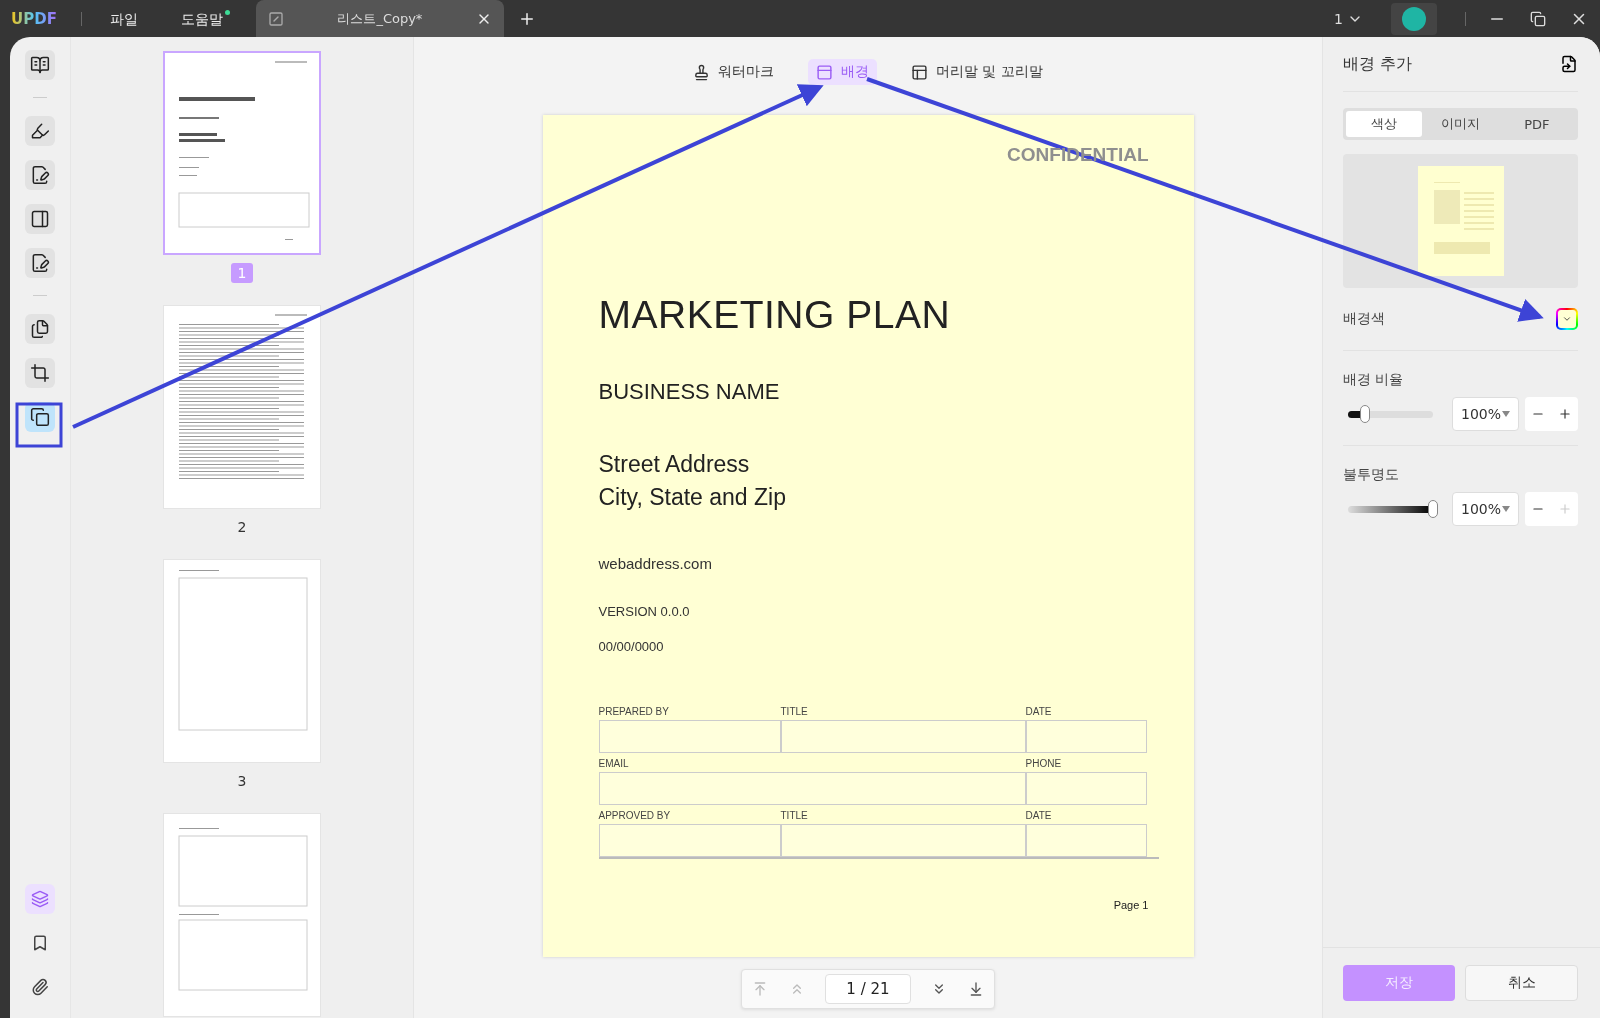  What do you see at coordinates (977, 72) in the screenshot?
I see `toolbar-button: 머리말 및 꼬리말` at bounding box center [977, 72].